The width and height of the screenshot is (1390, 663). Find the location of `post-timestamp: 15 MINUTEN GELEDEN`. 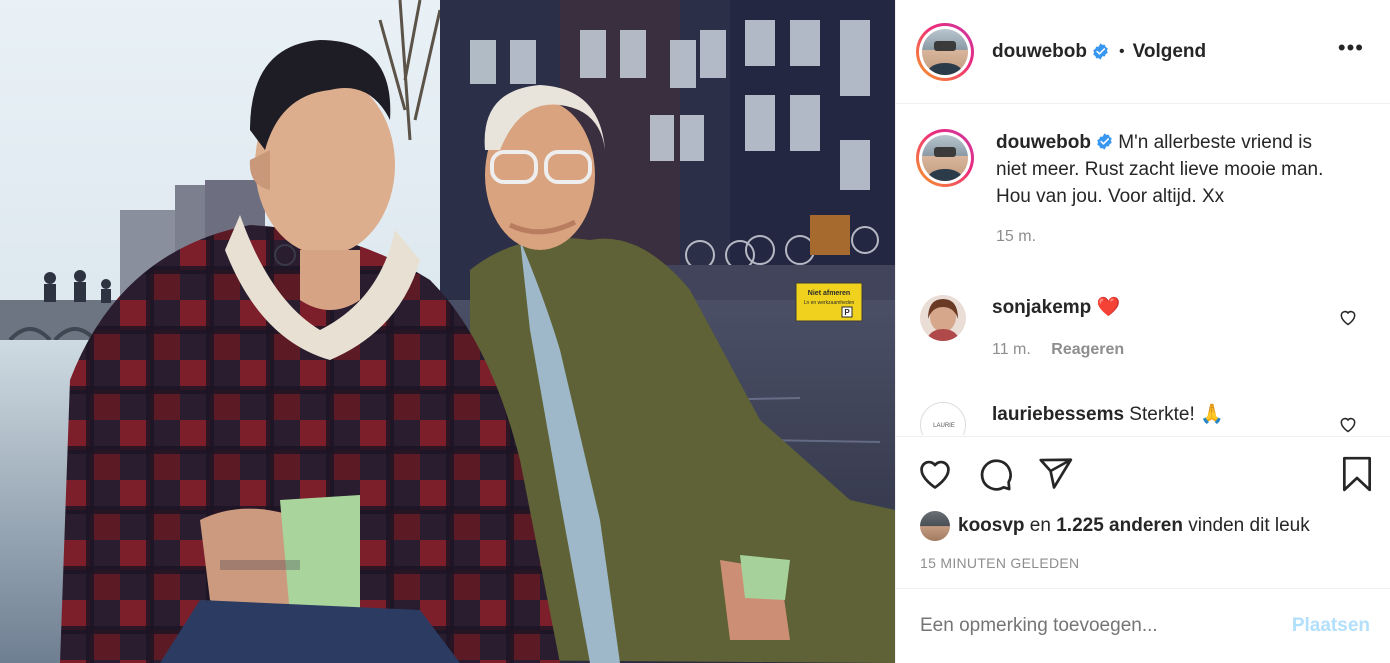

post-timestamp: 15 MINUTEN GELEDEN is located at coordinates (999, 563).